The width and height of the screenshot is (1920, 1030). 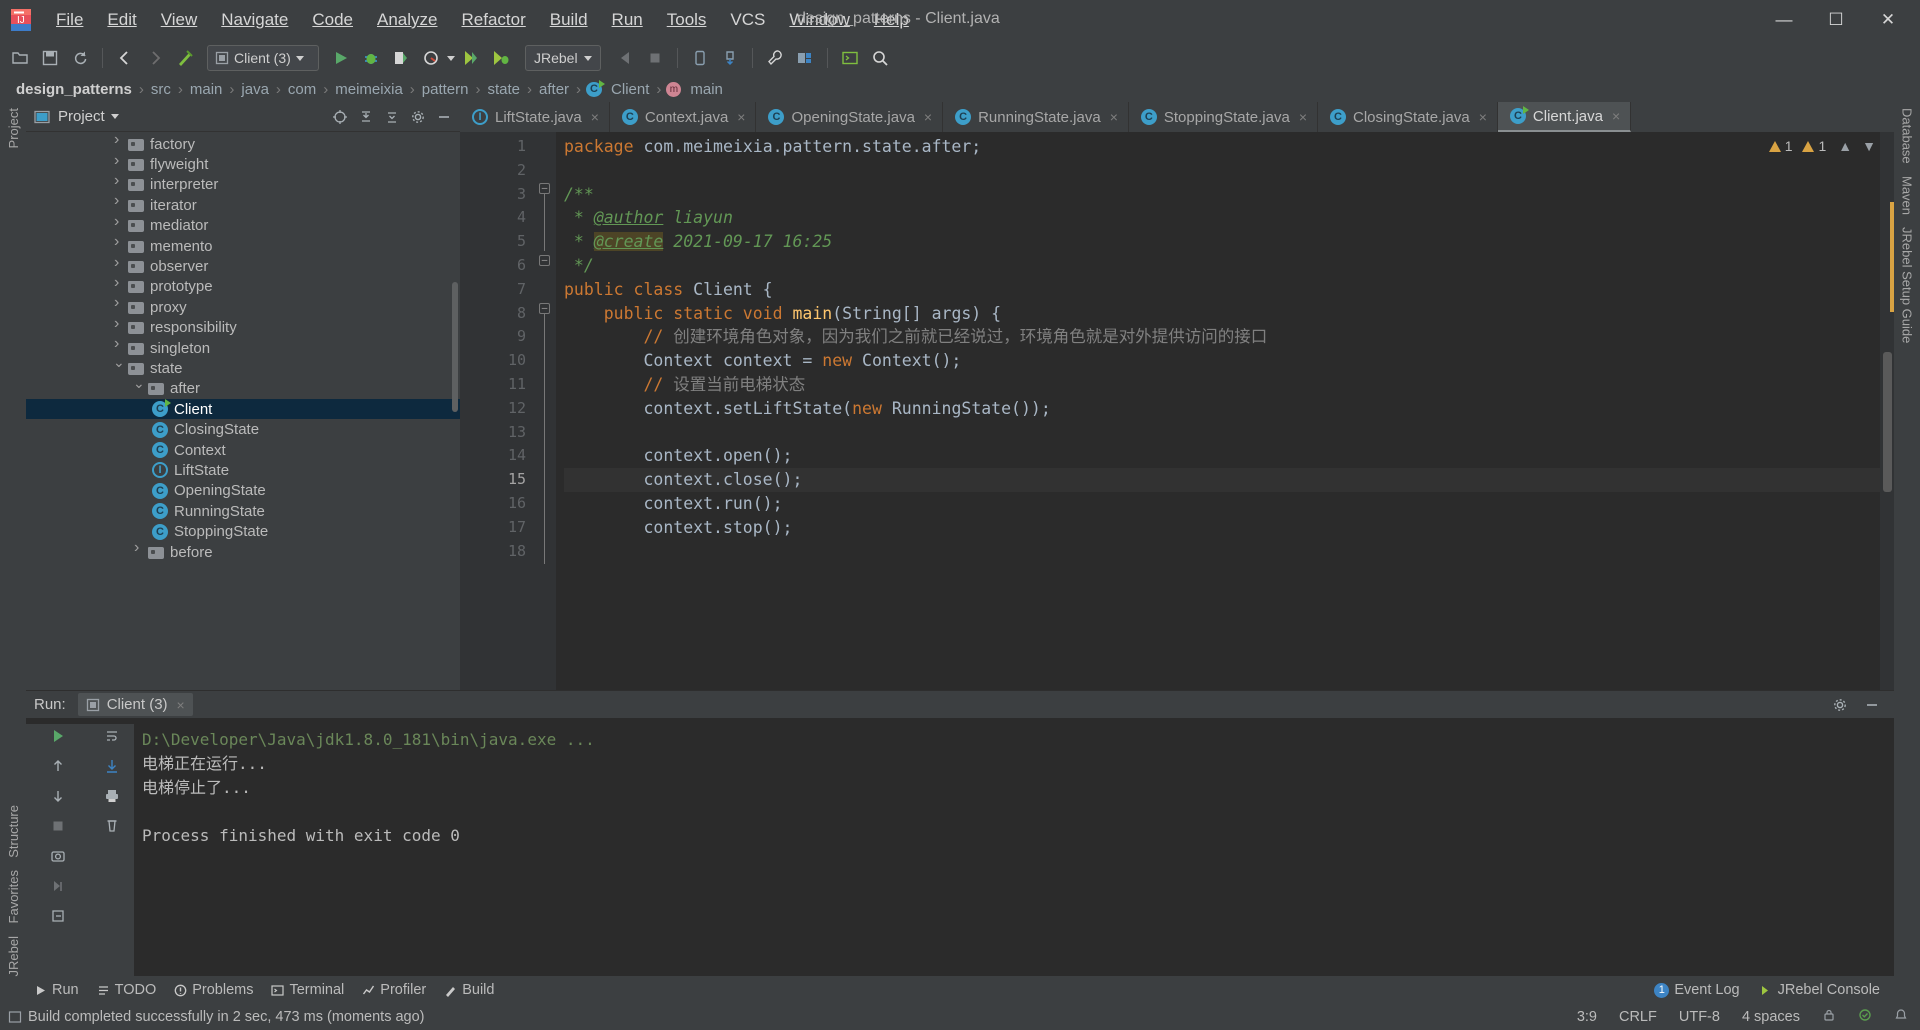 What do you see at coordinates (1222, 290) in the screenshot?
I see `code-line-7: public class Client {` at bounding box center [1222, 290].